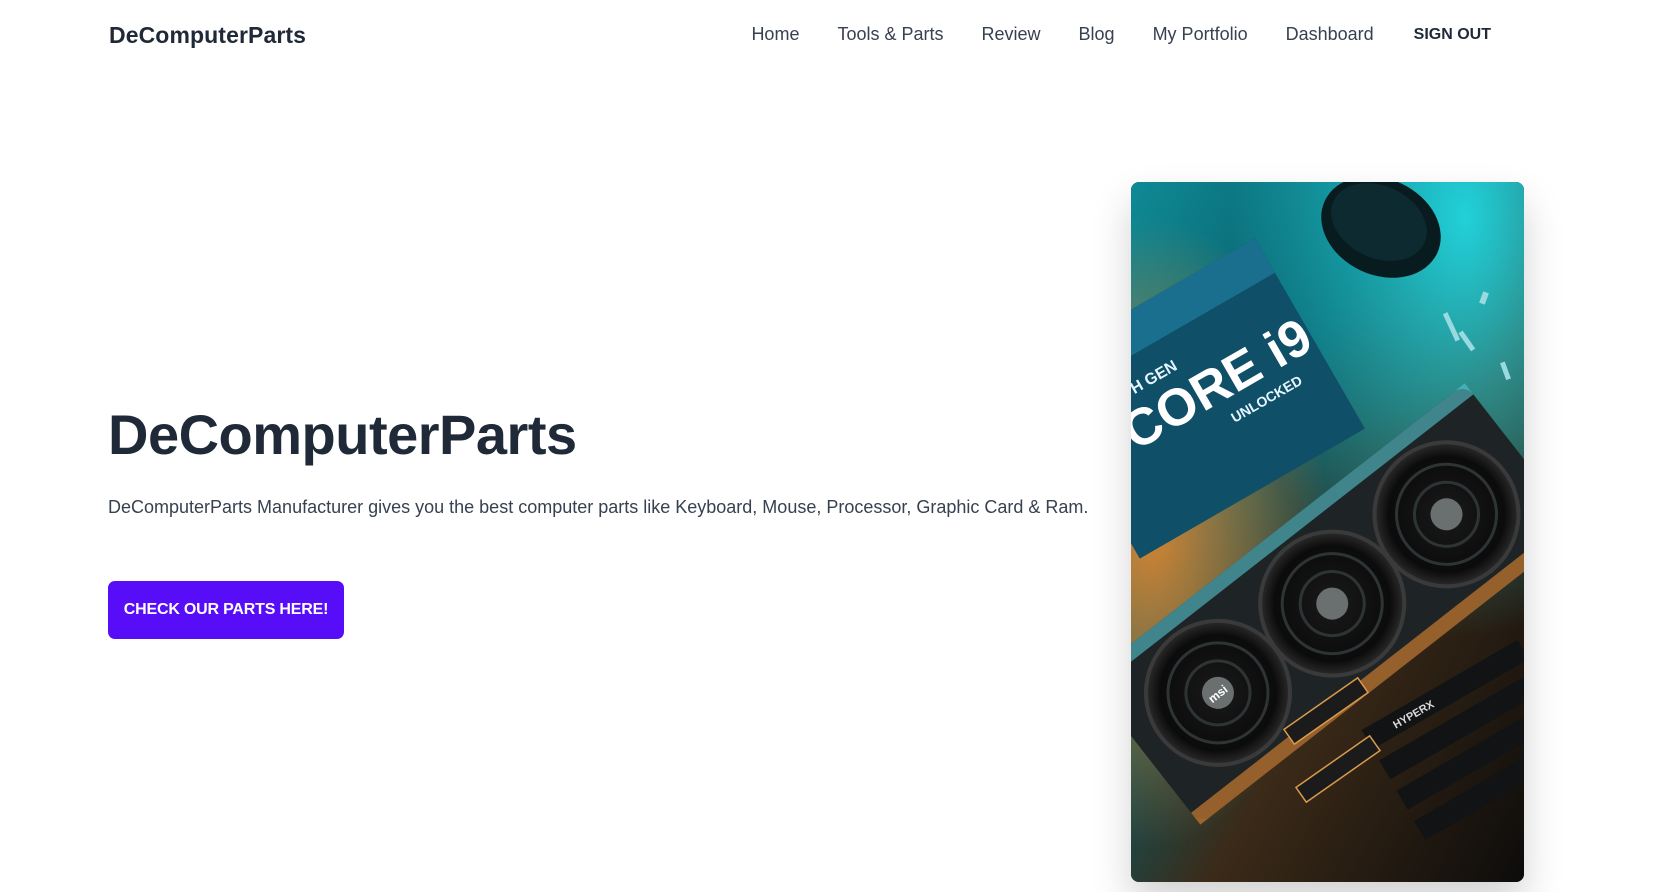 This screenshot has height=892, width=1655. Describe the element at coordinates (1011, 34) in the screenshot. I see `nav-link-review: Review` at that location.